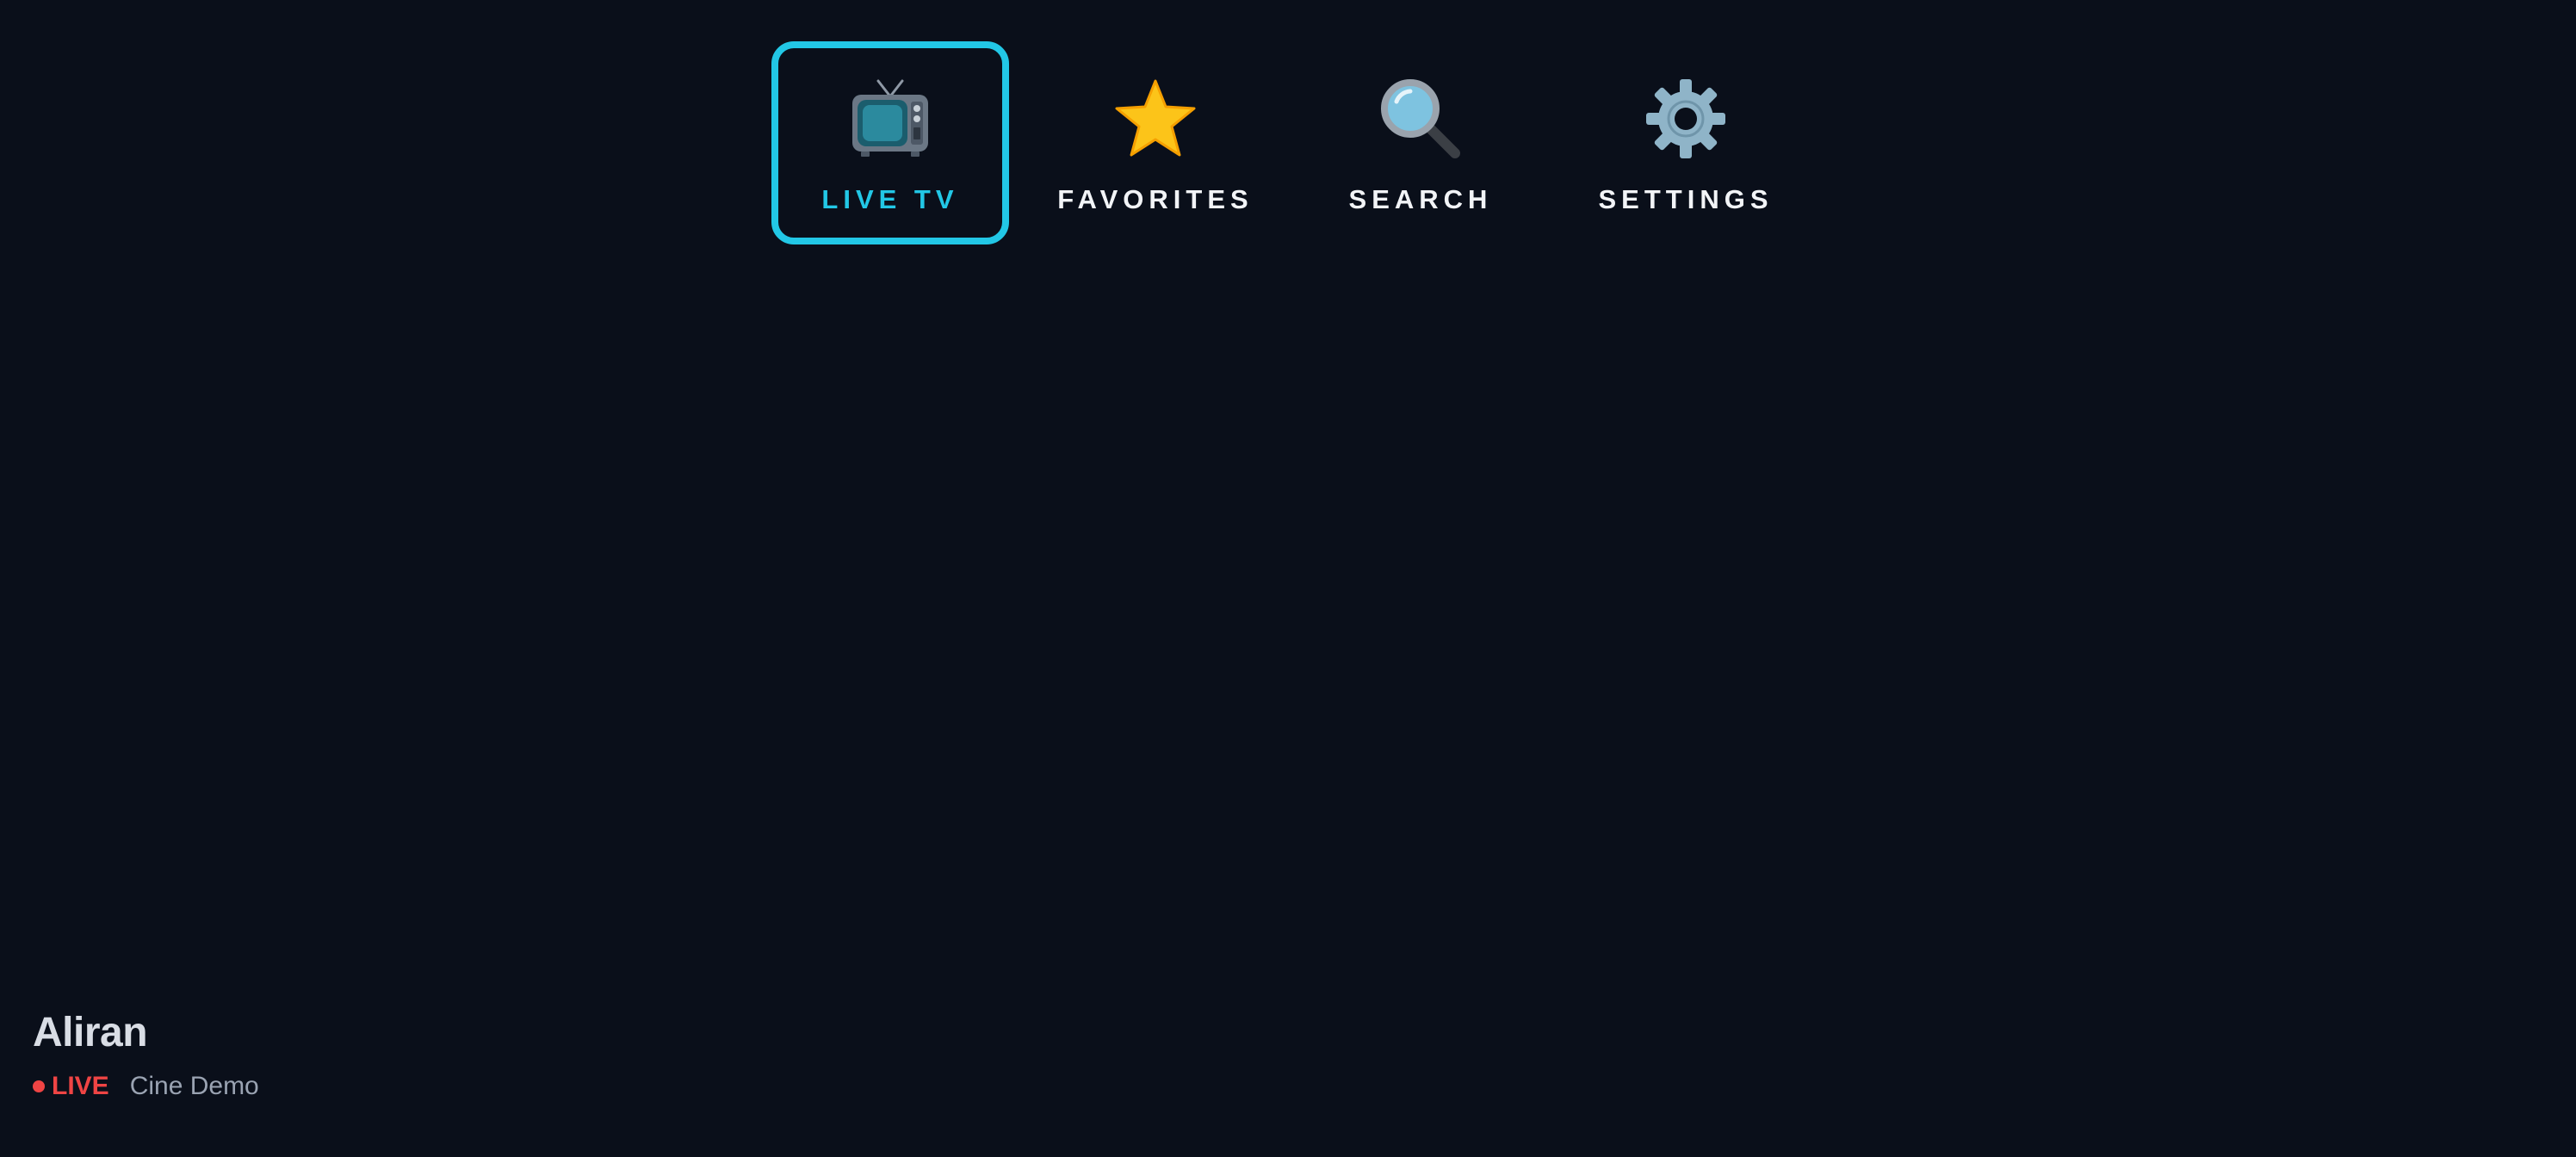  What do you see at coordinates (1420, 199) in the screenshot?
I see `nav-label-search: SEARCH` at bounding box center [1420, 199].